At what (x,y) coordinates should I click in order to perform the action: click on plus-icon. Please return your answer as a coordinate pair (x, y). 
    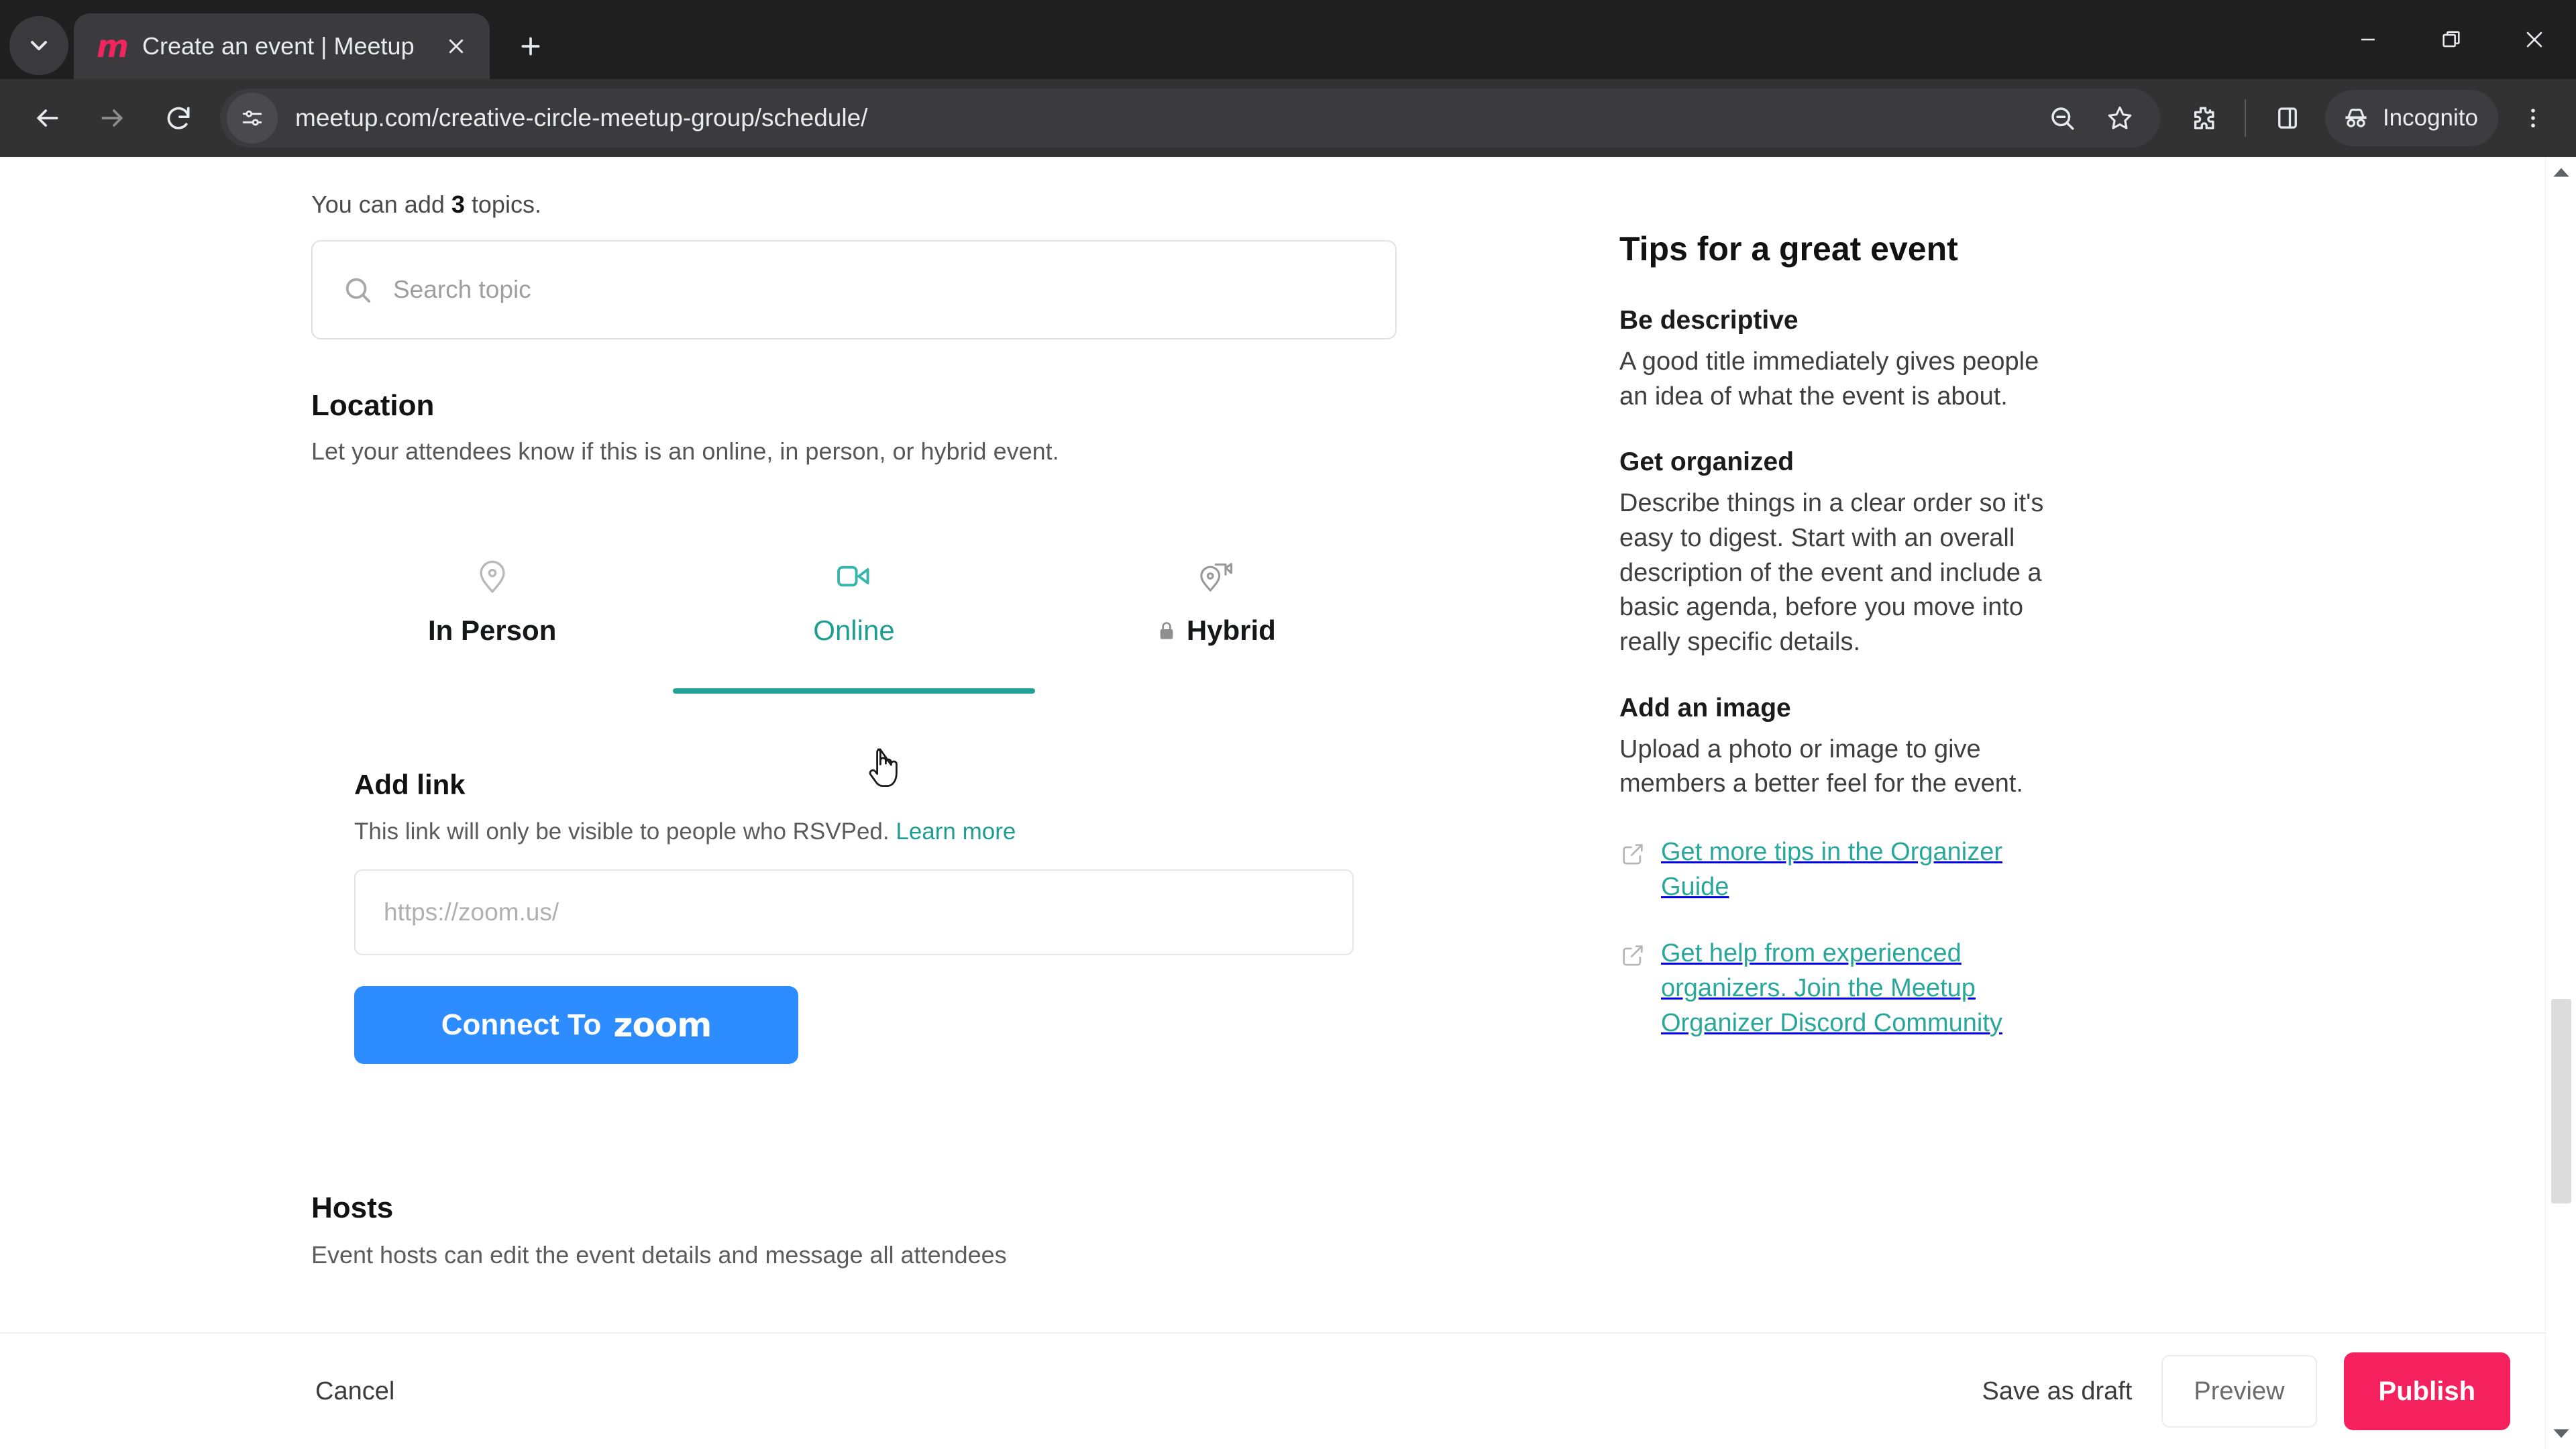
    Looking at the image, I should click on (530, 46).